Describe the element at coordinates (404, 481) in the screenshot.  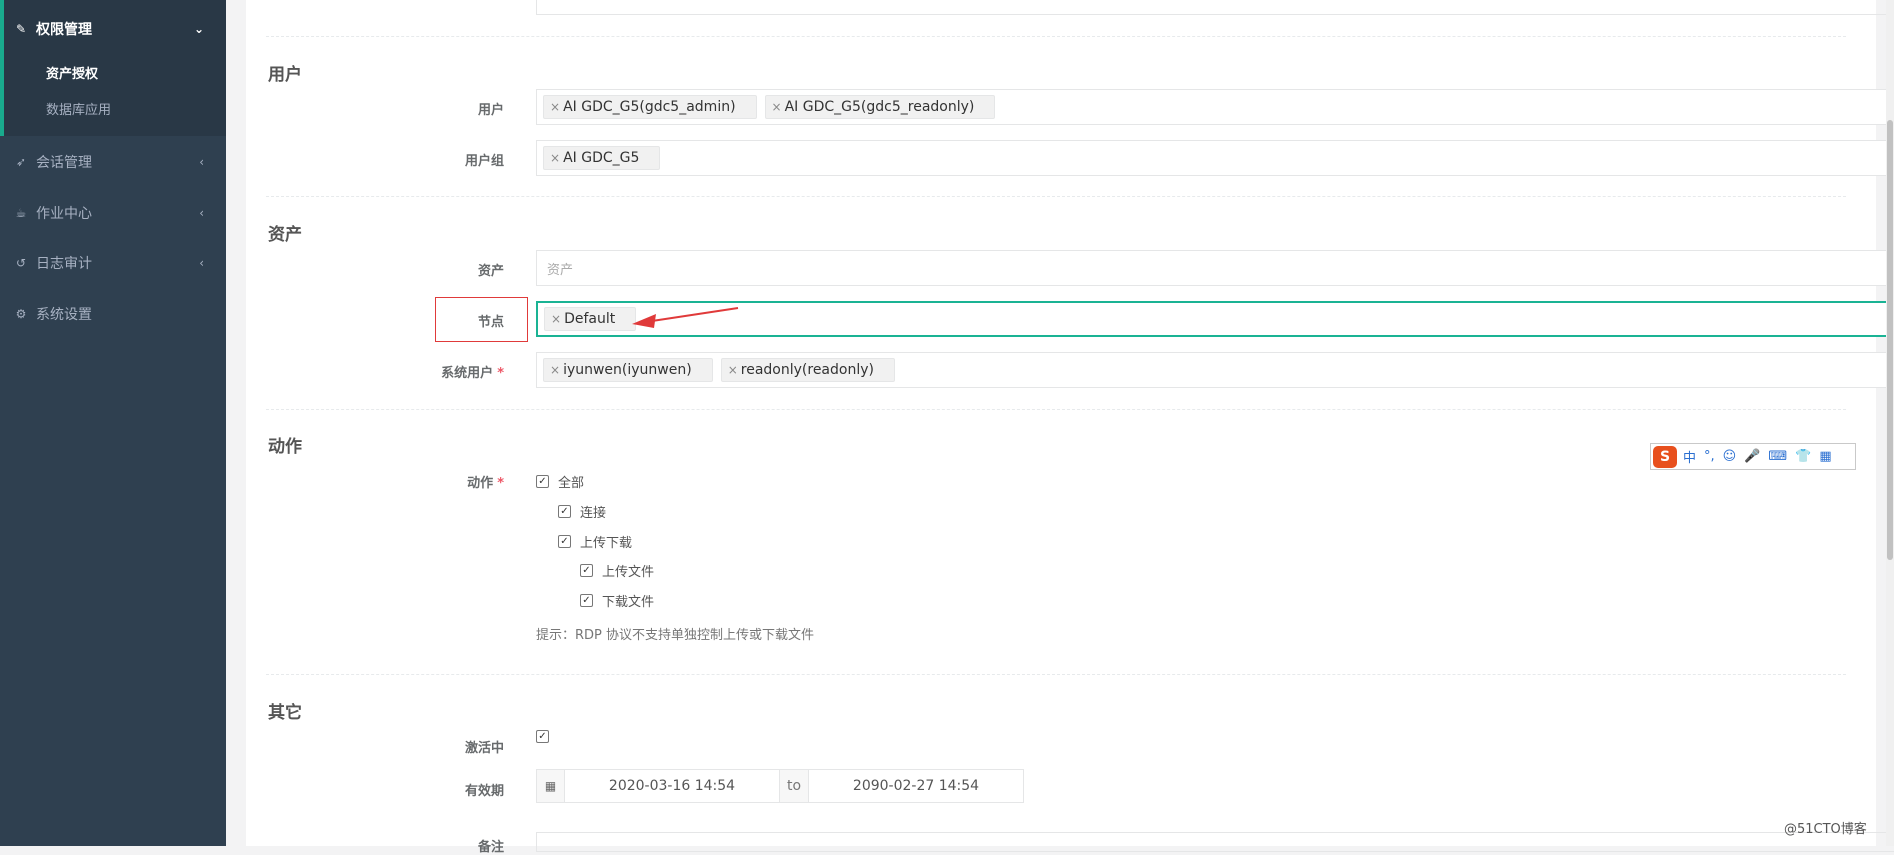
I see `actions-label: 动作 *` at that location.